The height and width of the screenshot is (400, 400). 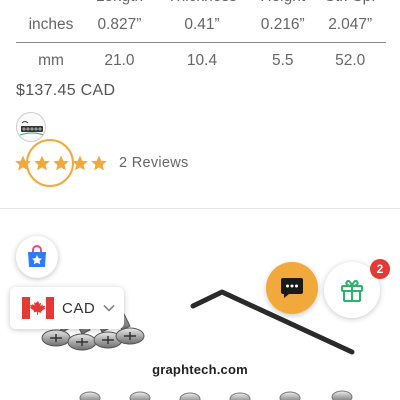 What do you see at coordinates (282, 61) in the screenshot?
I see `table-cell: 5.5` at bounding box center [282, 61].